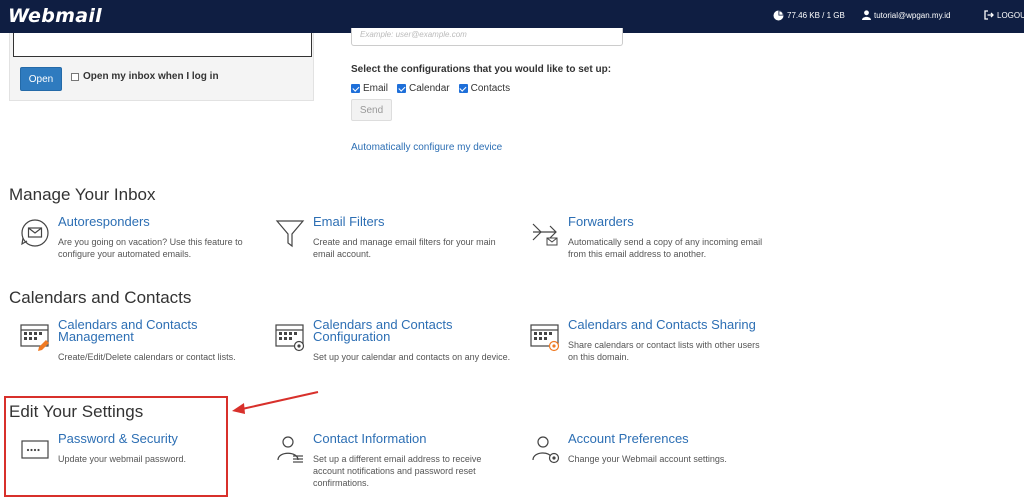 The width and height of the screenshot is (1024, 500). I want to click on disk-usage: 77.46 KB / 1 GB, so click(809, 15).